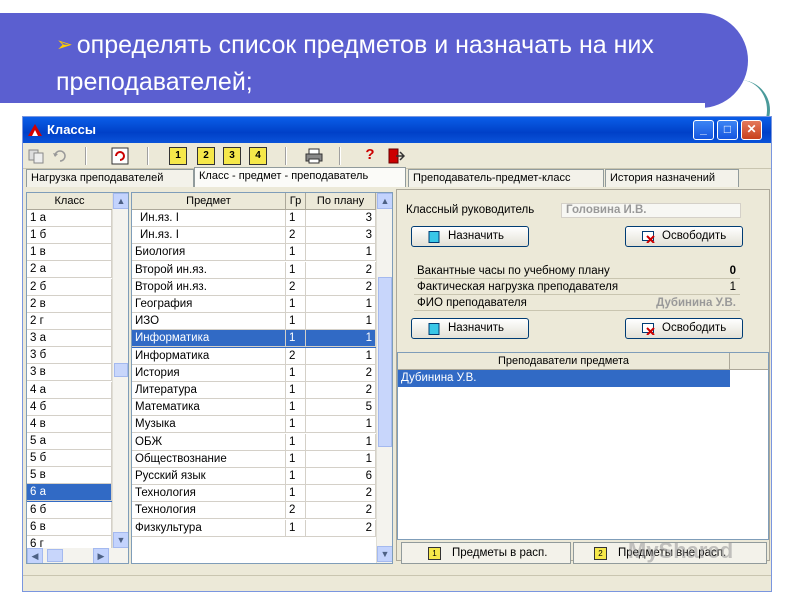  I want to click on class-row: 2 б, so click(69, 287).